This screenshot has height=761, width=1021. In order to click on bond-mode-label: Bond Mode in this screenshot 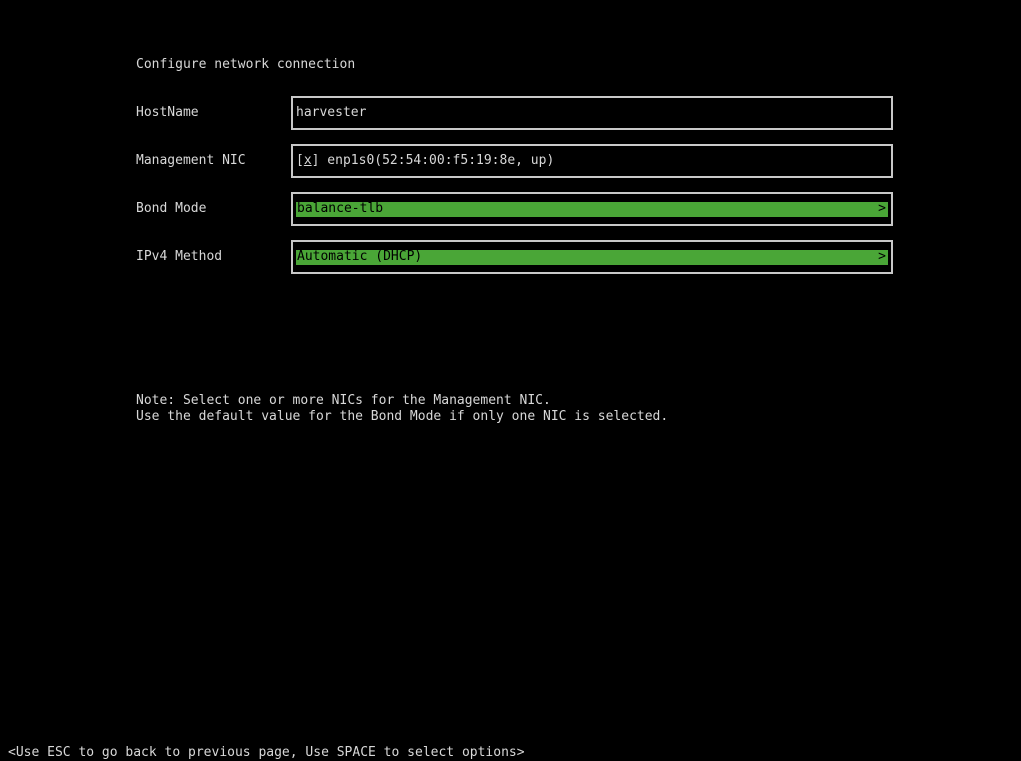, I will do `click(171, 208)`.